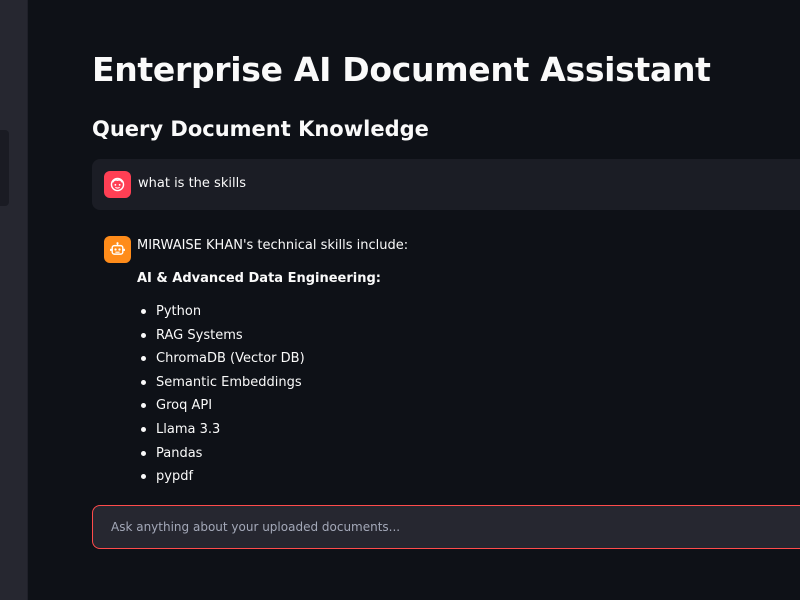 The width and height of the screenshot is (800, 600). What do you see at coordinates (467, 383) in the screenshot?
I see `list-item: Semantic Embeddings` at bounding box center [467, 383].